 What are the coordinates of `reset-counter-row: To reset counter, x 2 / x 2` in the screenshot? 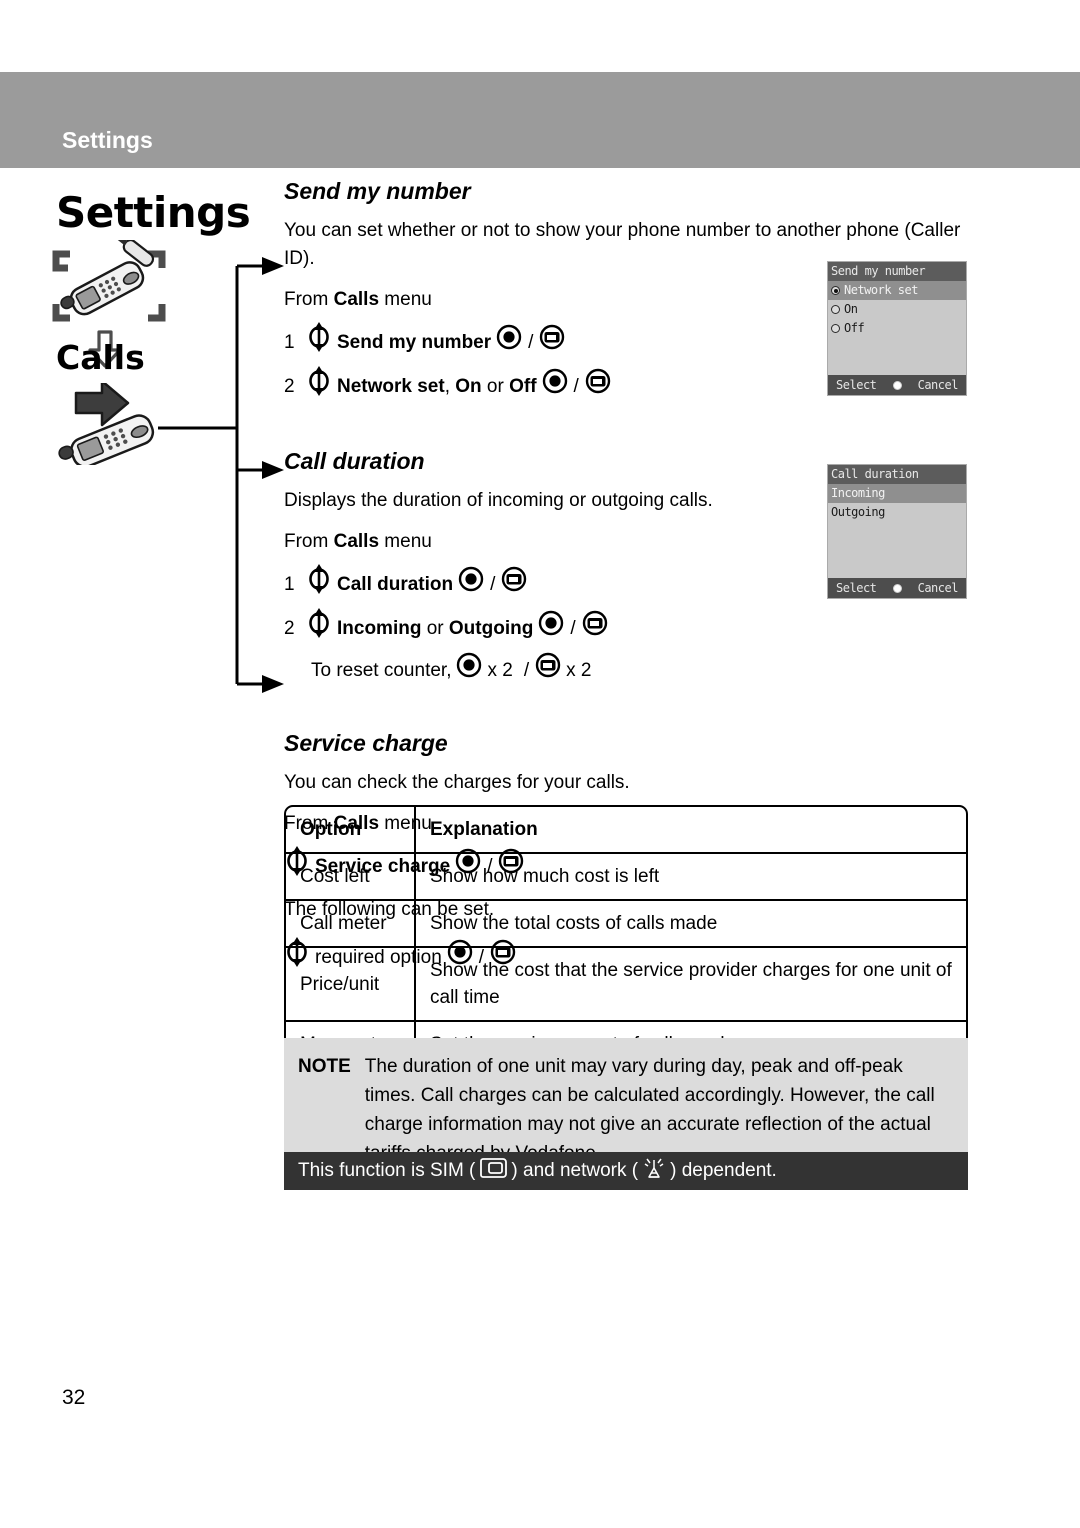 It's located at (634, 671).